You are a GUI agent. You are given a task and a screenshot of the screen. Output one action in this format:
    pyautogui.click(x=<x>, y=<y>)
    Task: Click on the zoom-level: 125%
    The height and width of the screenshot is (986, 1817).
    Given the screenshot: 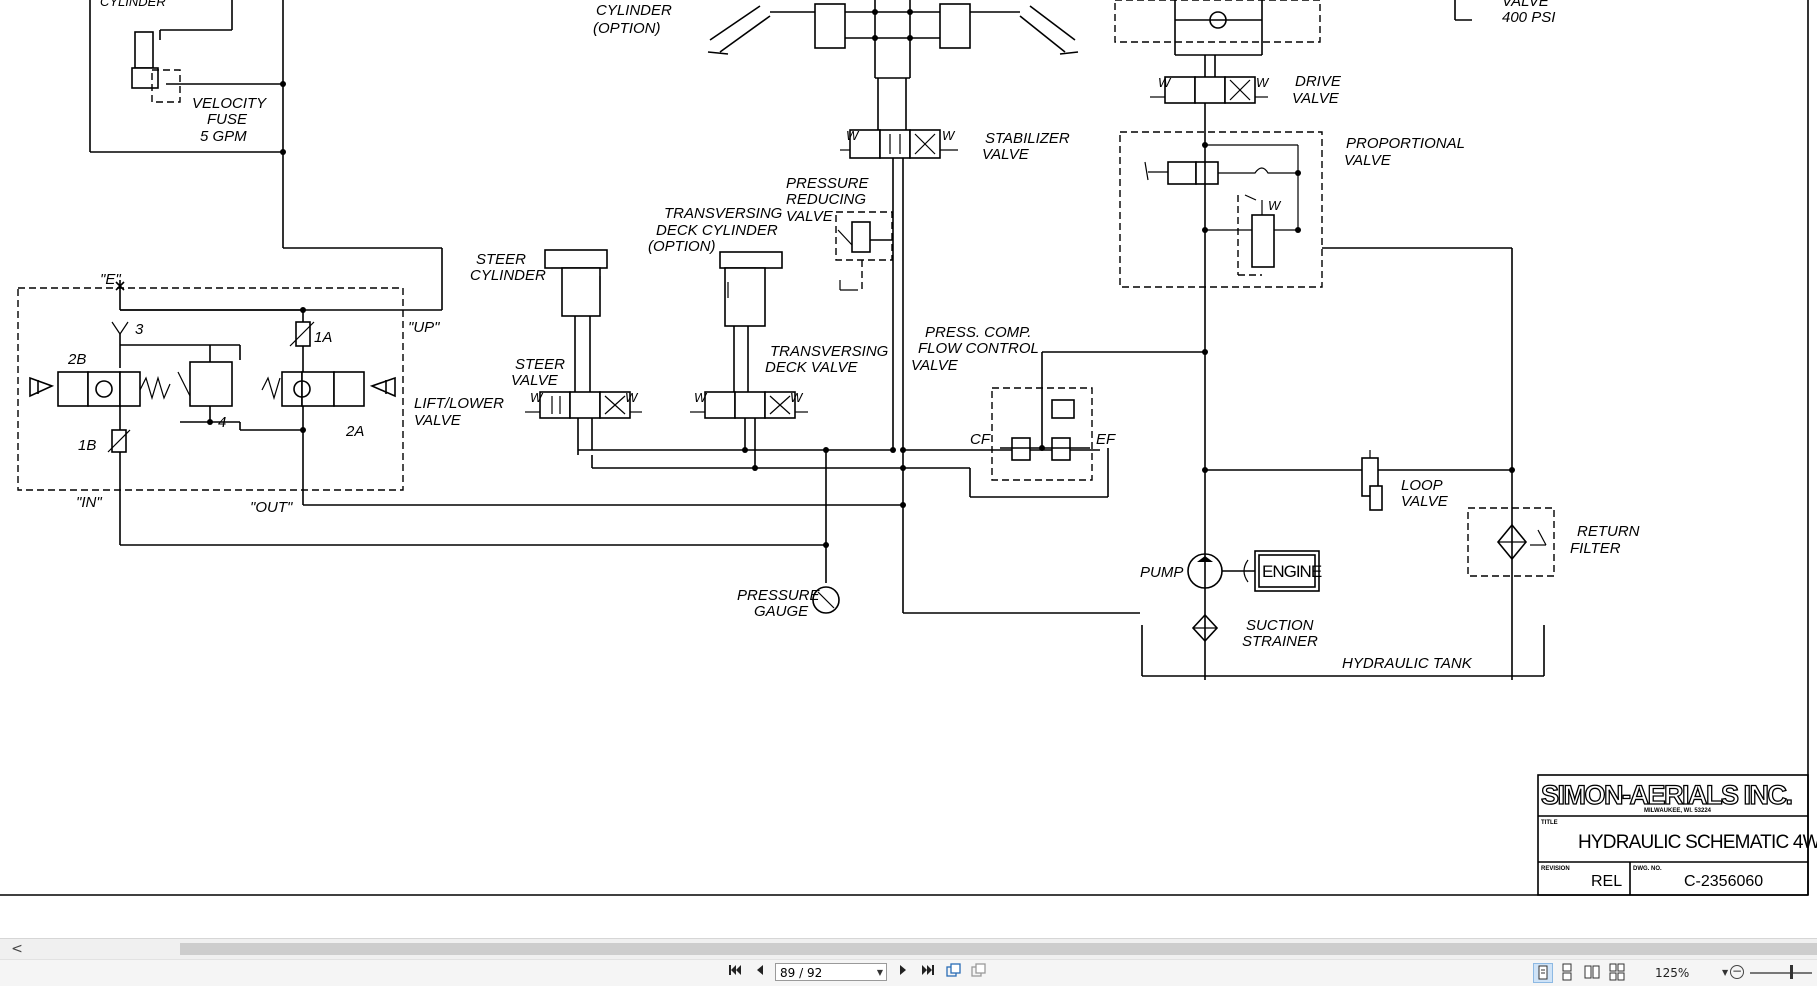 What is the action you would take?
    pyautogui.click(x=1672, y=973)
    